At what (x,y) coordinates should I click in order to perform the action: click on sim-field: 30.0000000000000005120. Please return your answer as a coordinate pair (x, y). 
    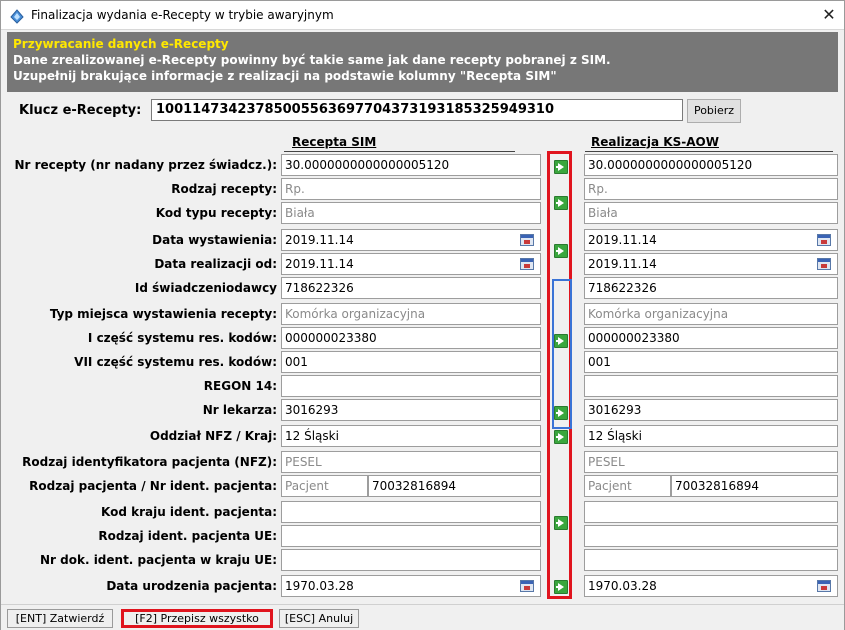
    Looking at the image, I should click on (411, 165).